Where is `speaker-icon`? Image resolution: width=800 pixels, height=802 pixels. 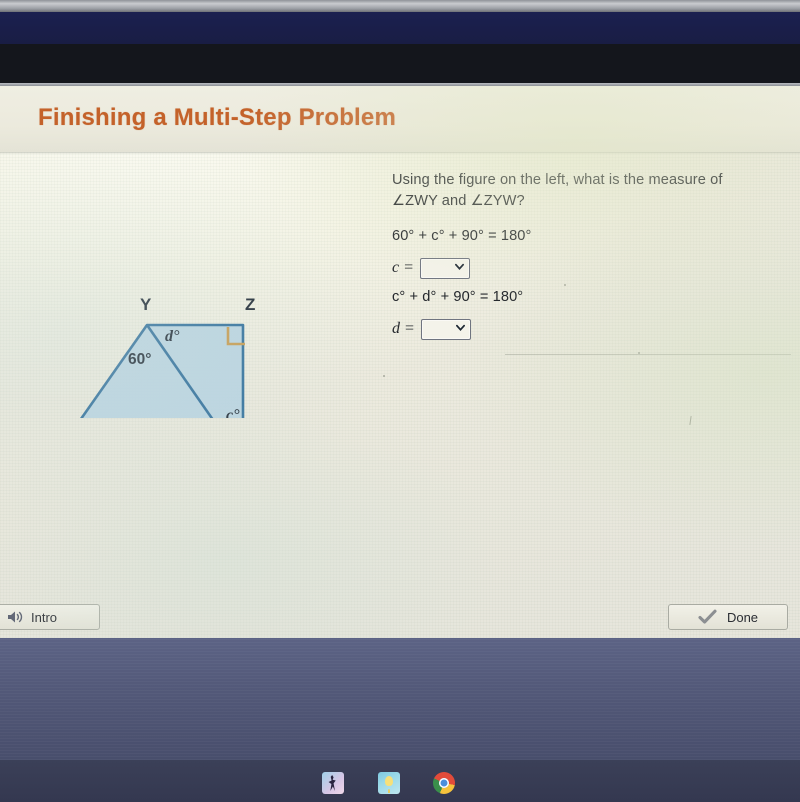
speaker-icon is located at coordinates (15, 617).